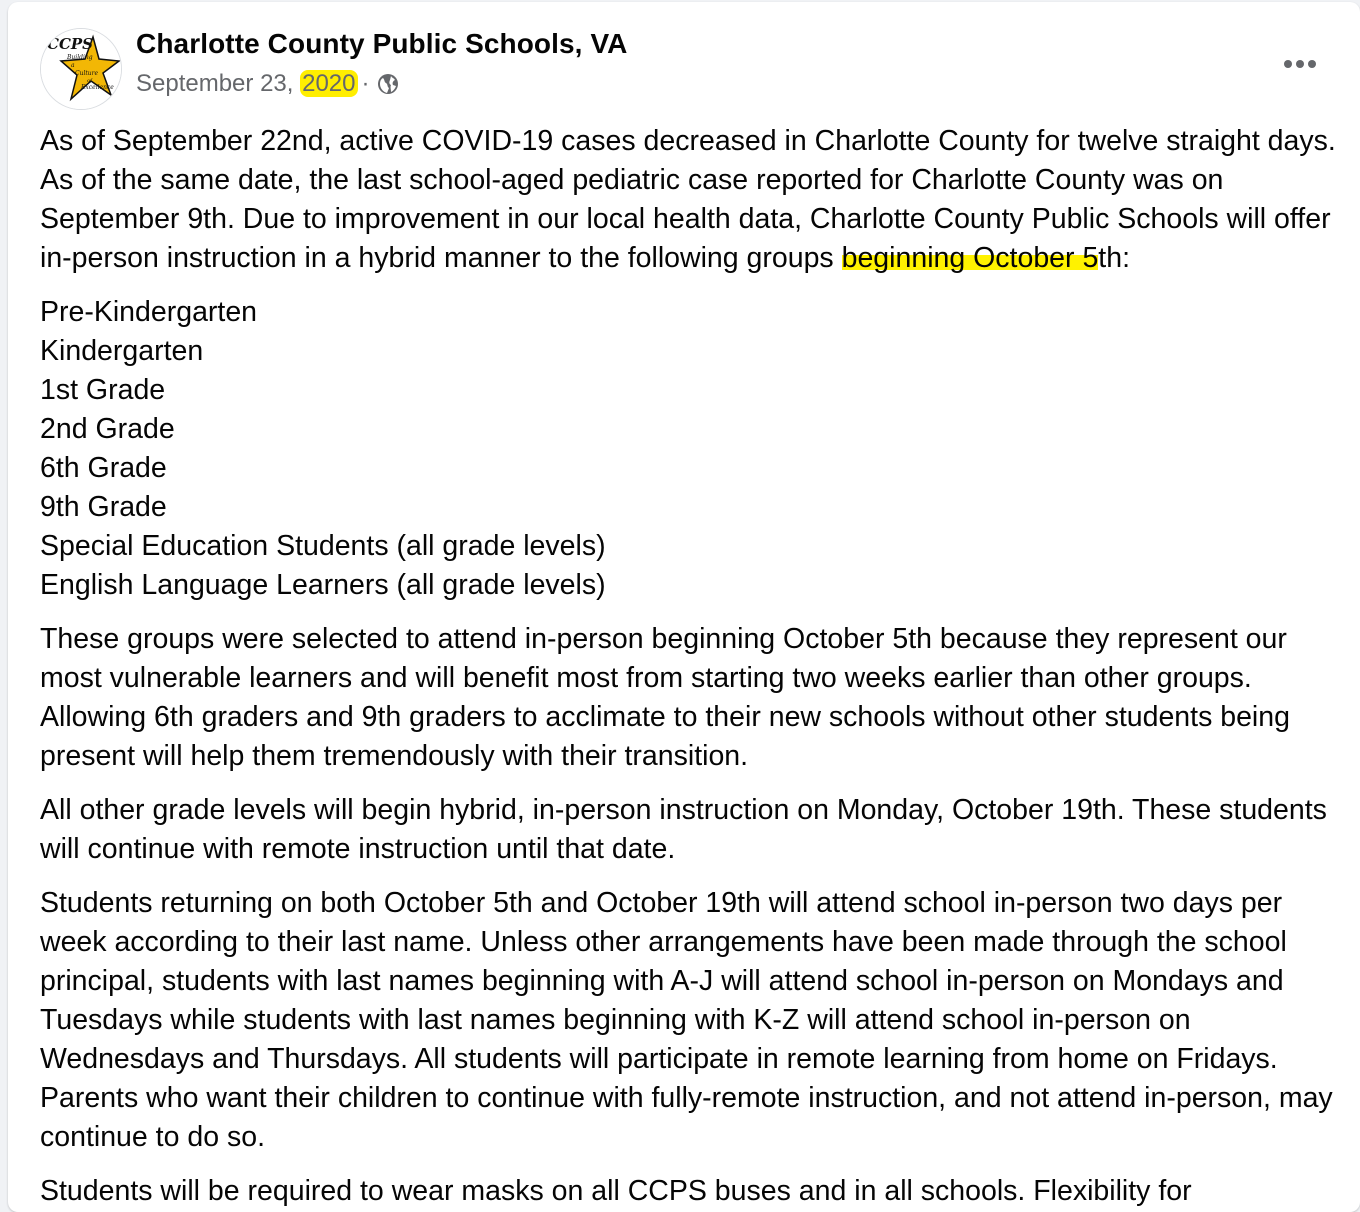  I want to click on page-name-link: Charlotte County Public Schools, VA, so click(381, 44).